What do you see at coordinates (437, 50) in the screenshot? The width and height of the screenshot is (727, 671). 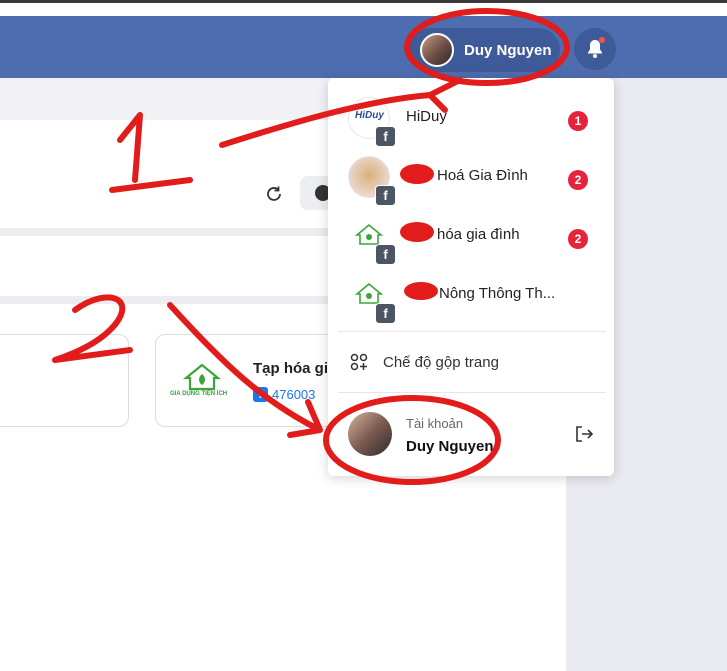 I see `user-avatar` at bounding box center [437, 50].